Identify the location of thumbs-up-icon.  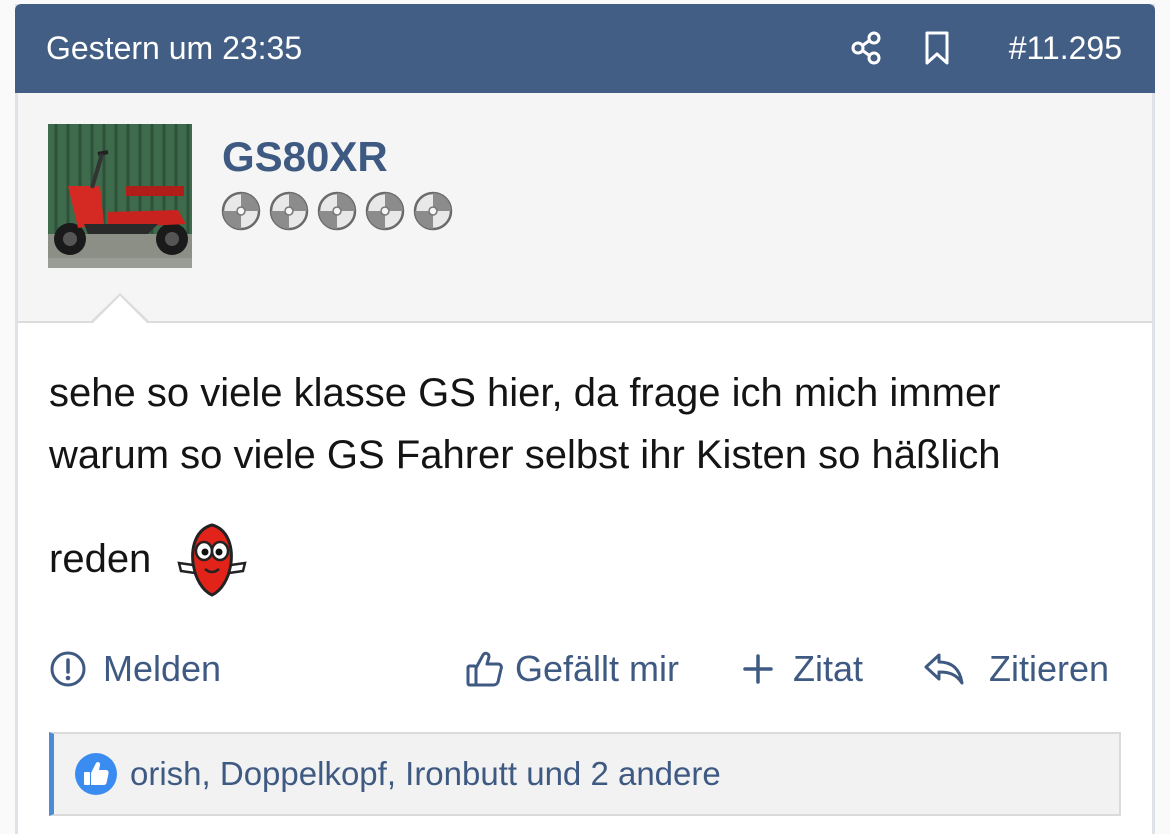
(484, 669).